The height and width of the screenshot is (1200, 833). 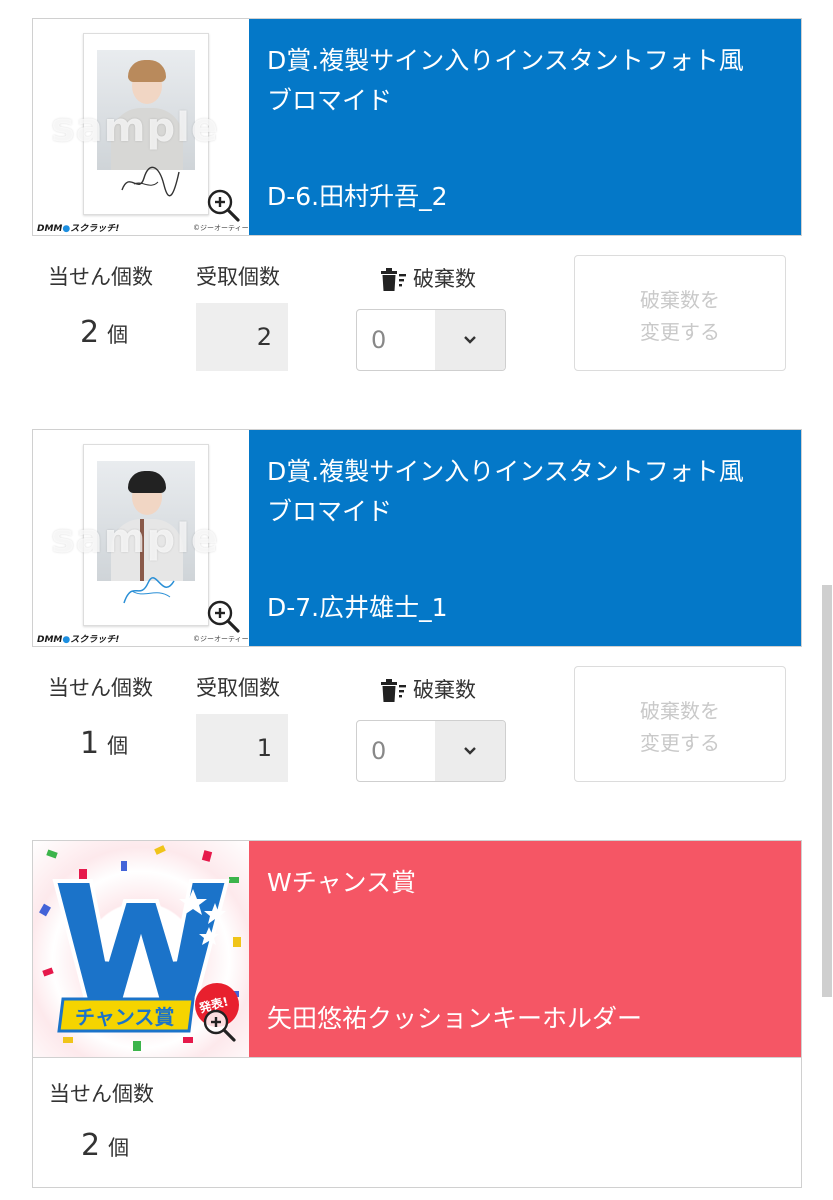 What do you see at coordinates (104, 743) in the screenshot?
I see `won-count: 1個` at bounding box center [104, 743].